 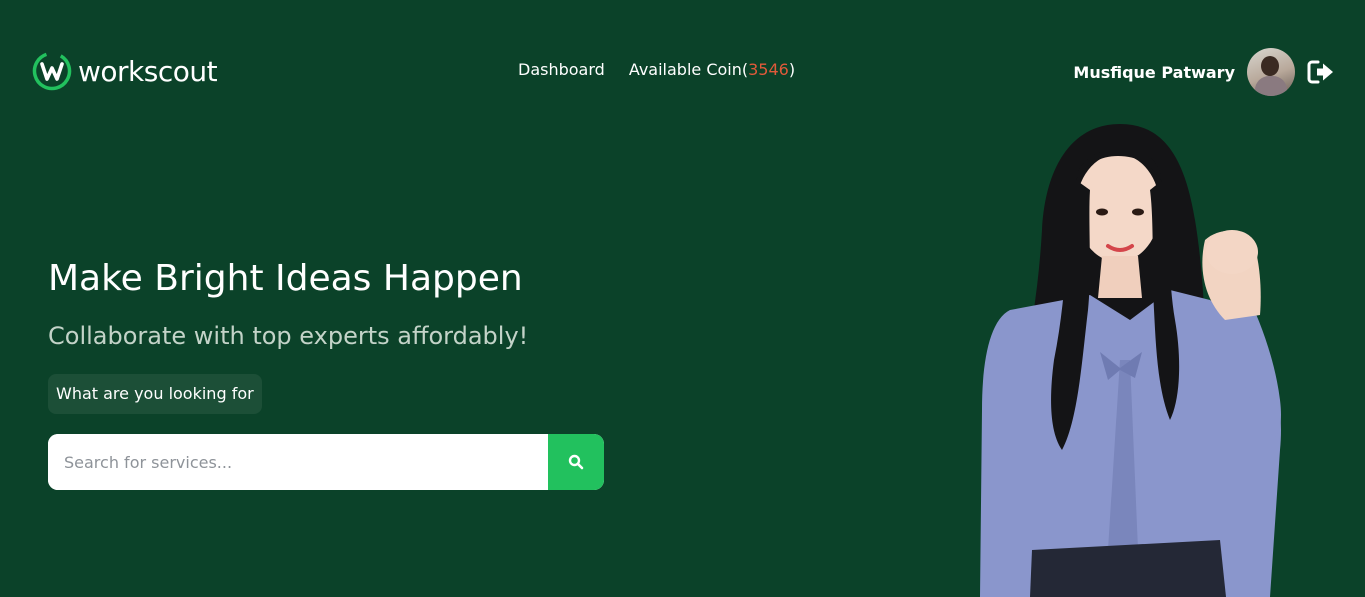 I want to click on brand-name: workscout, so click(x=148, y=71).